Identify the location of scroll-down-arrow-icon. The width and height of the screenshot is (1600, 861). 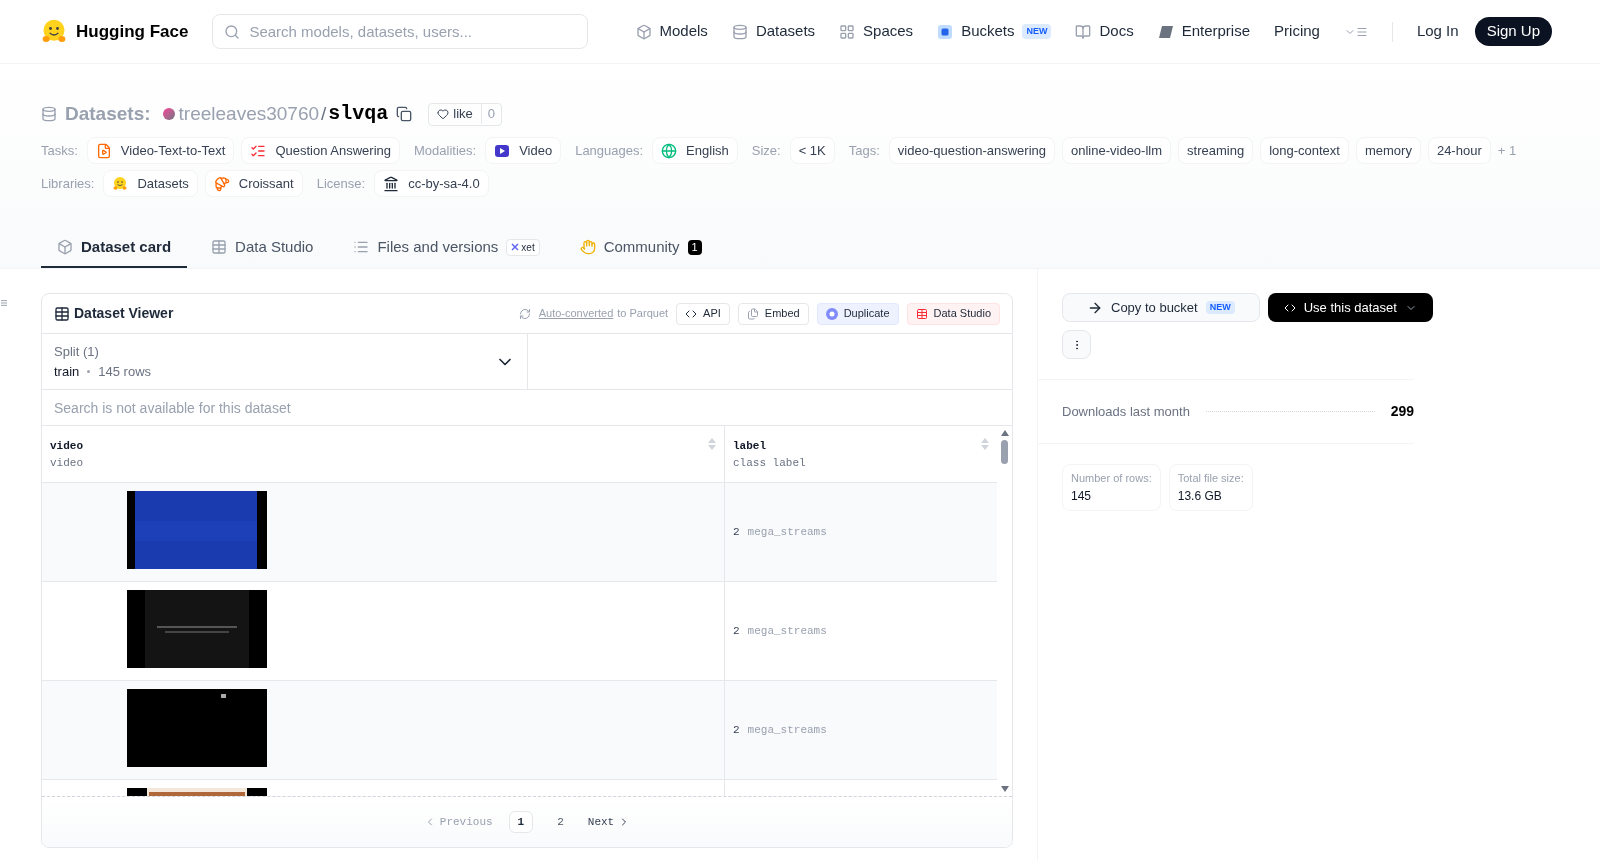
(1004, 789).